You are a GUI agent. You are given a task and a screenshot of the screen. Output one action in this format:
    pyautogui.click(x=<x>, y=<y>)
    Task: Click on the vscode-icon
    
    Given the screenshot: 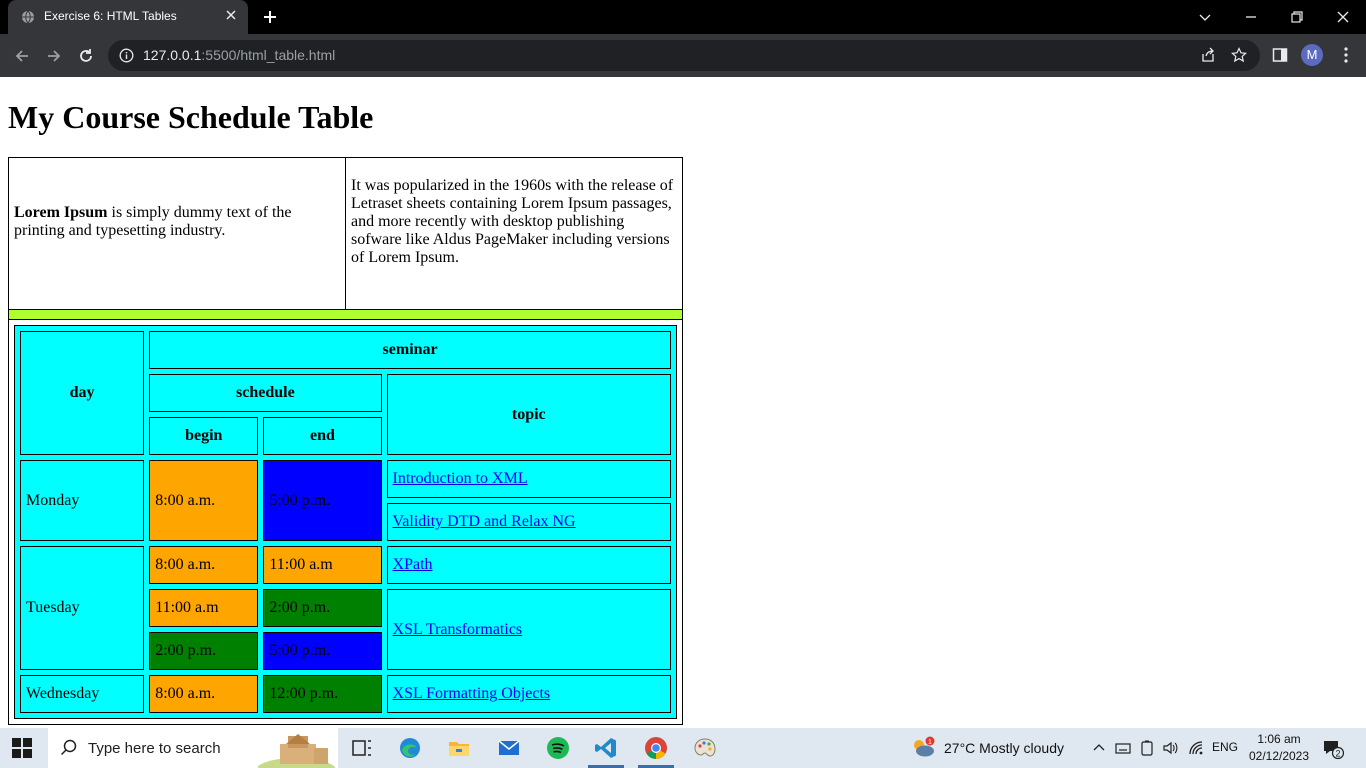 What is the action you would take?
    pyautogui.click(x=606, y=748)
    